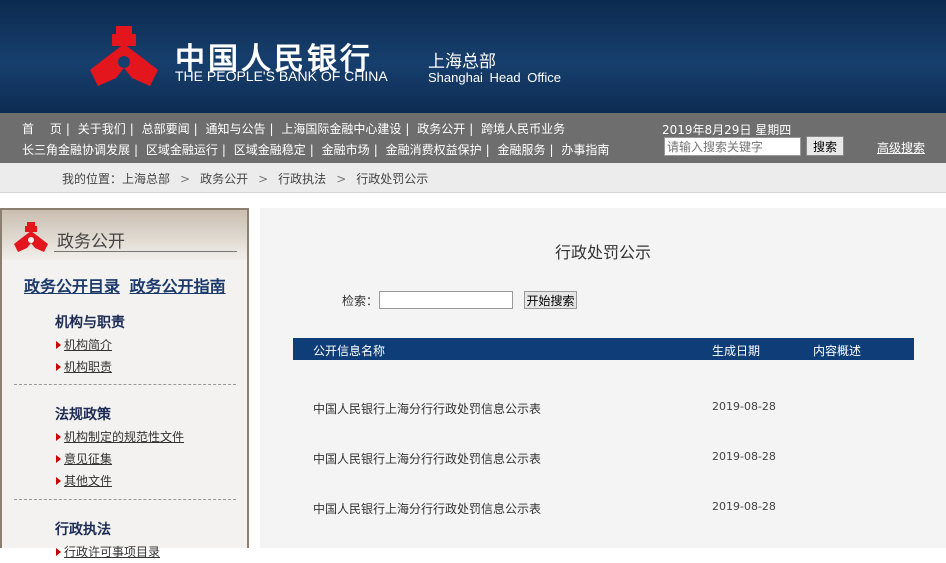 The image size is (946, 563). Describe the element at coordinates (521, 150) in the screenshot. I see `nav-services: 金融服务` at that location.